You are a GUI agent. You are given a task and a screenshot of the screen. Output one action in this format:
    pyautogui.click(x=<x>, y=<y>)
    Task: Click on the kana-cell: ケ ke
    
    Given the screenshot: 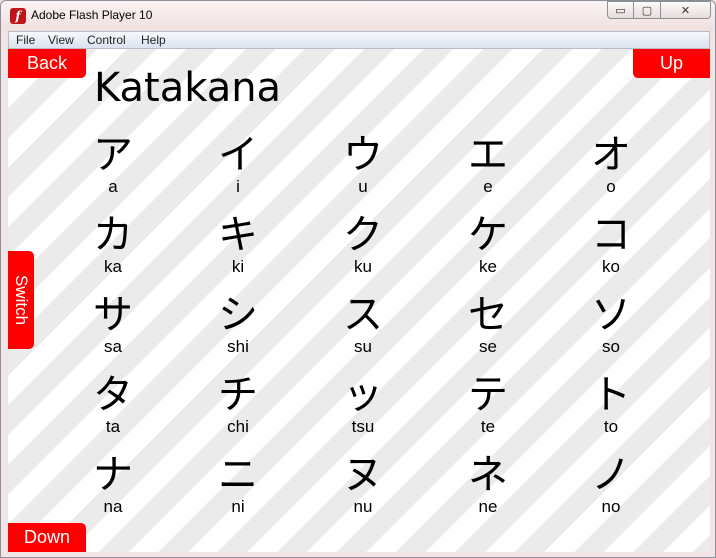 What is the action you would take?
    pyautogui.click(x=488, y=245)
    